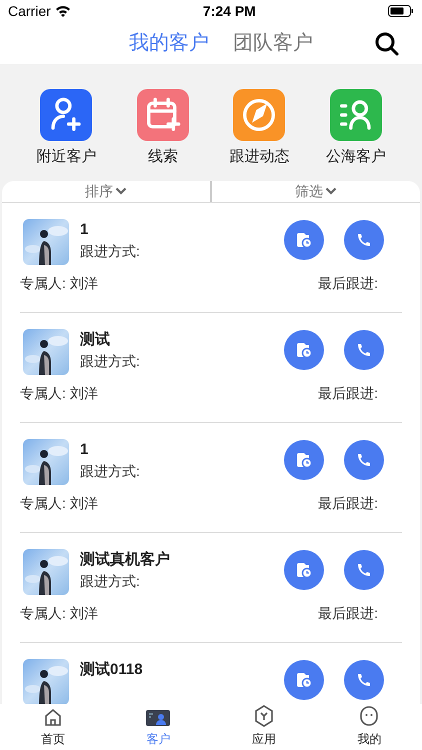 The image size is (422, 750). What do you see at coordinates (29, 11) in the screenshot?
I see `carrier-label: Carrier` at bounding box center [29, 11].